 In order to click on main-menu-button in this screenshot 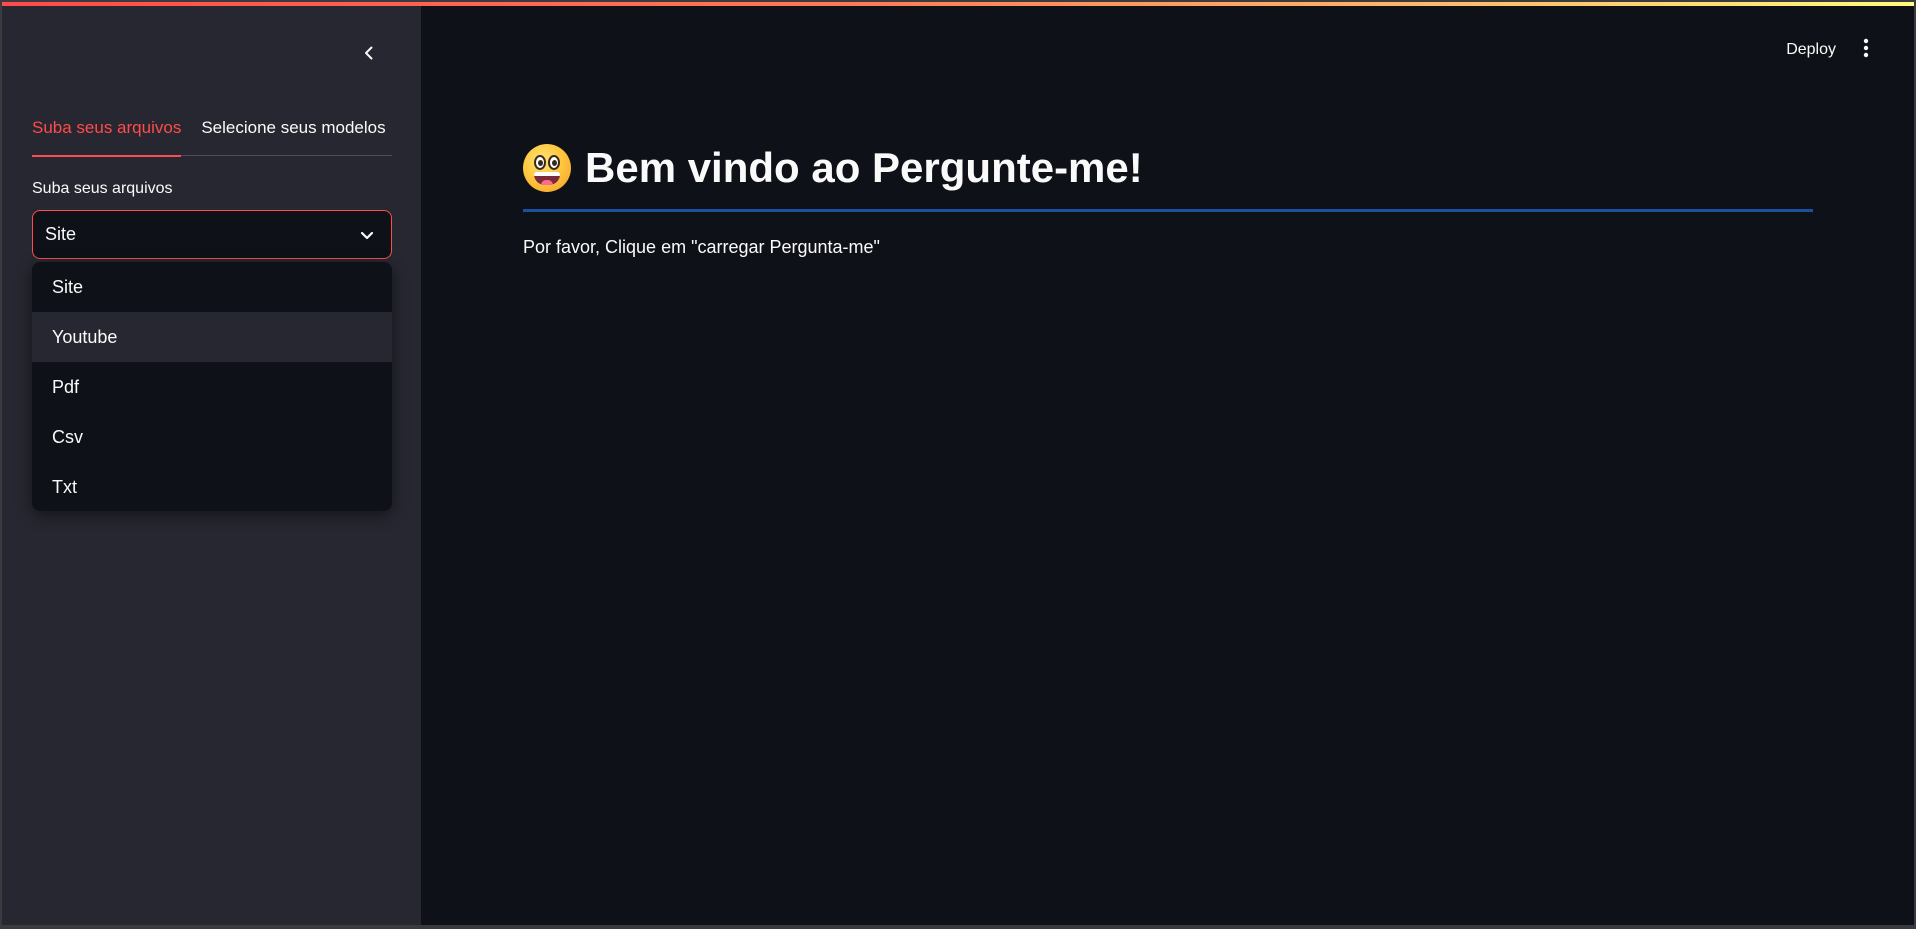, I will do `click(1866, 50)`.